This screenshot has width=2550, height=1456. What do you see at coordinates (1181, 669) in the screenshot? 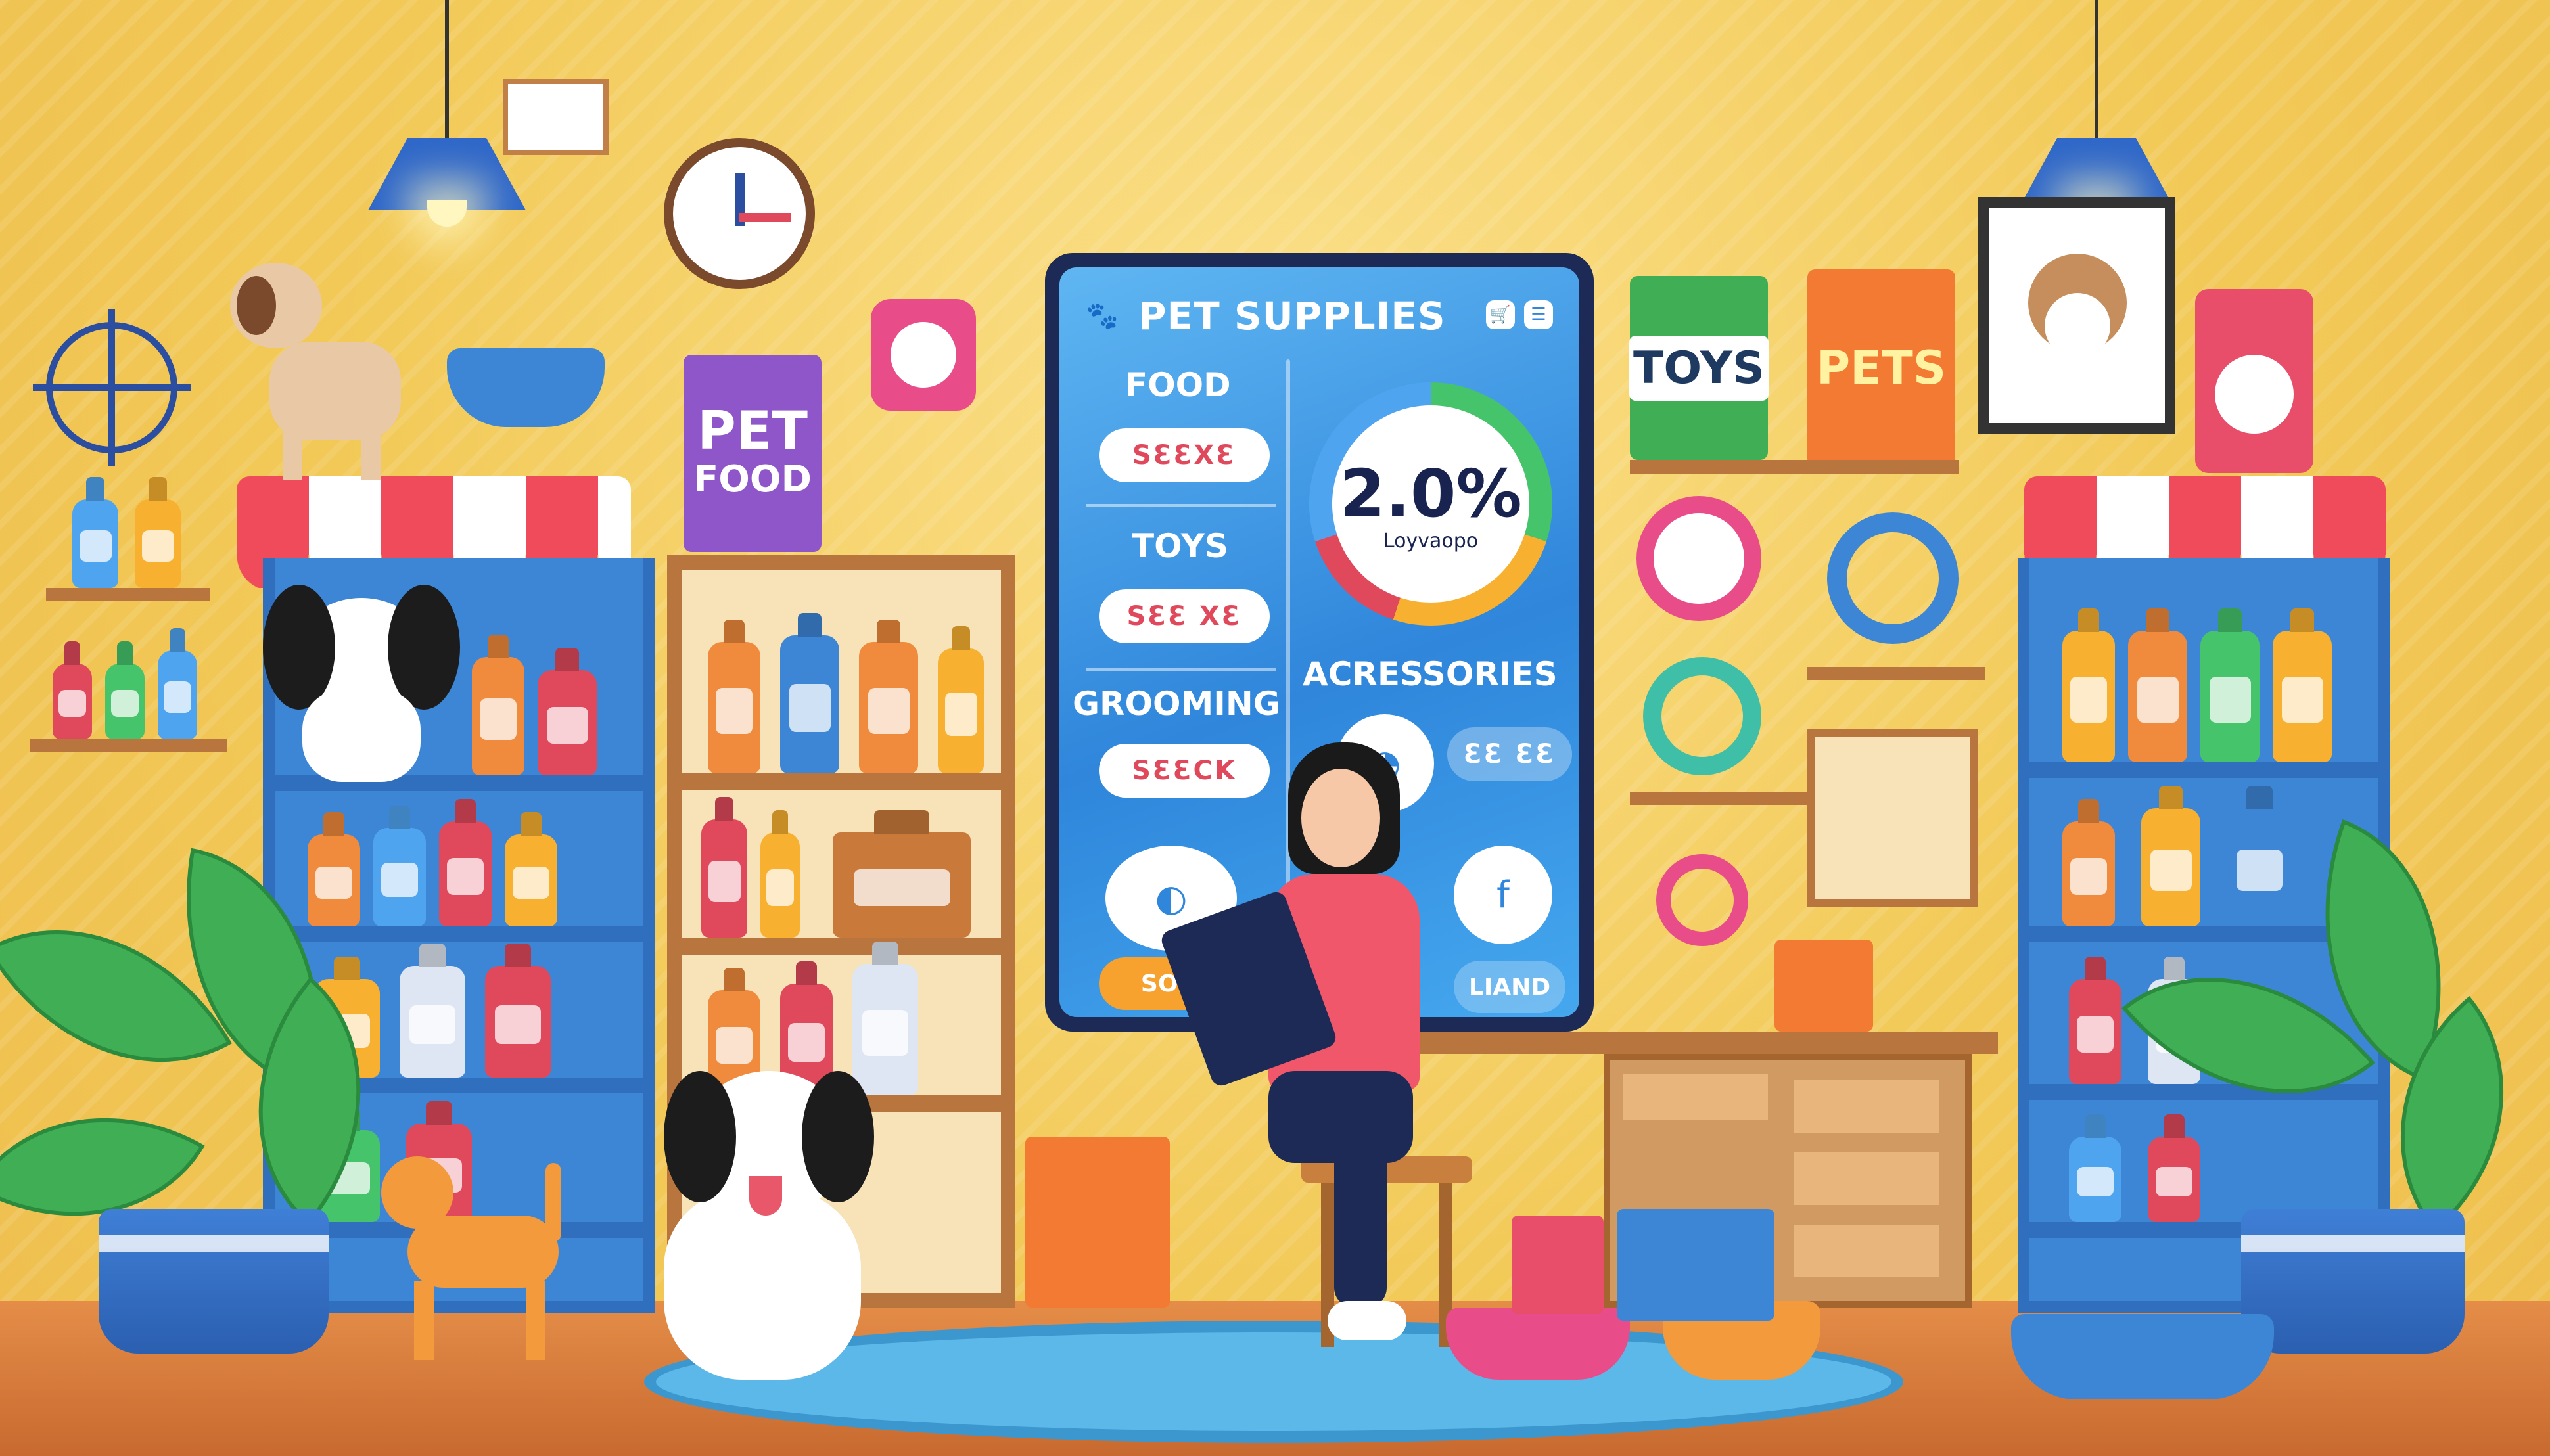
I see `divider-toys` at bounding box center [1181, 669].